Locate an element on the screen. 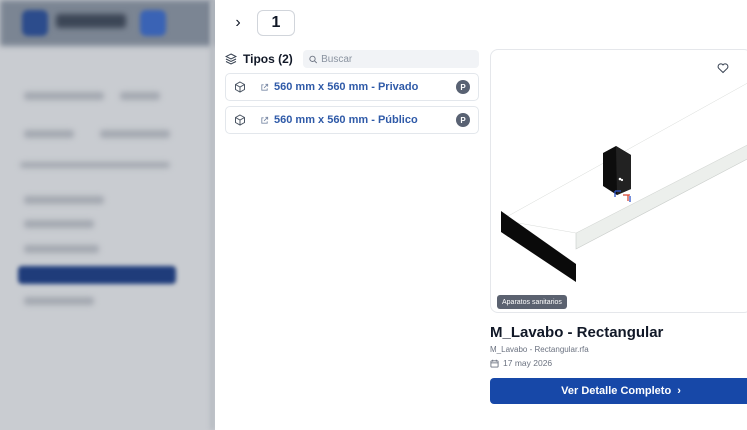  types-header: Tipos (2) is located at coordinates (352, 59).